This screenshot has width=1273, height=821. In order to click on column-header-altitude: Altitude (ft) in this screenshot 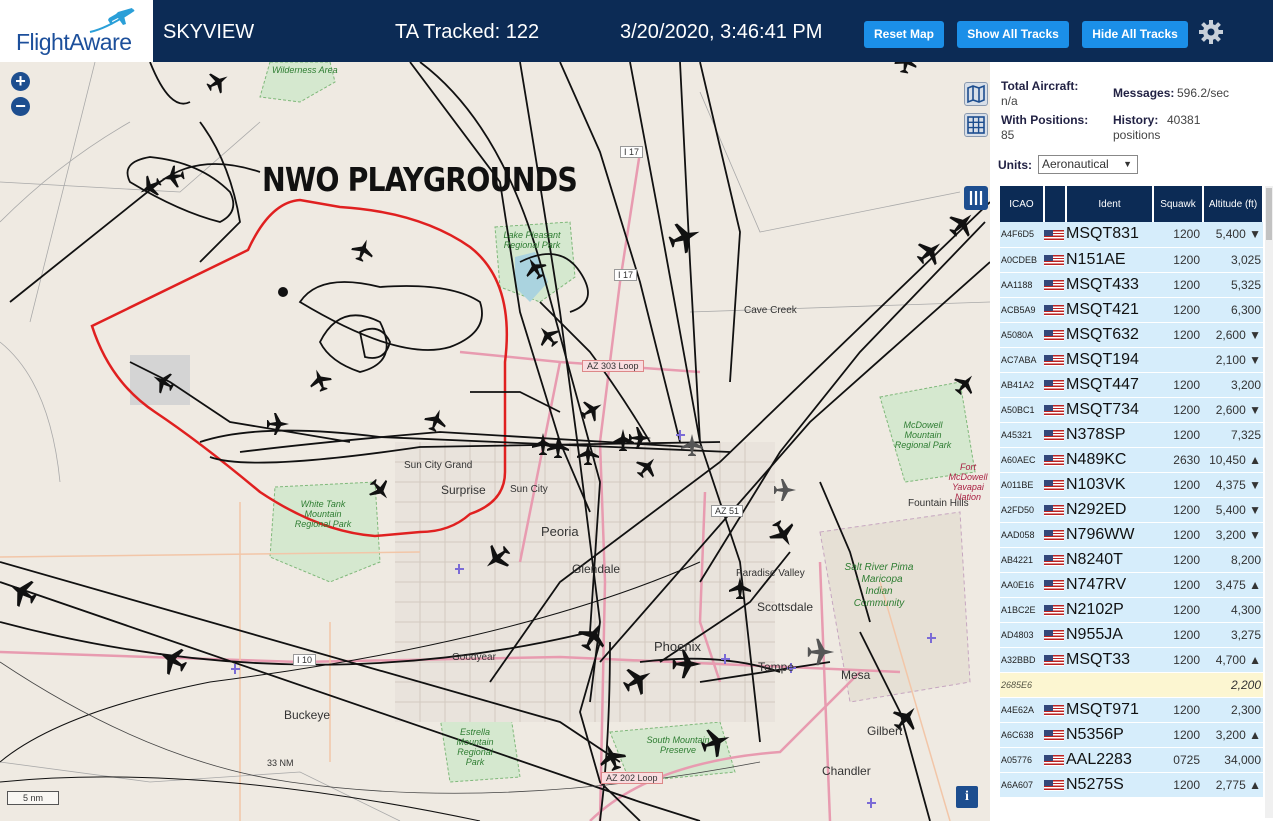, I will do `click(1233, 204)`.